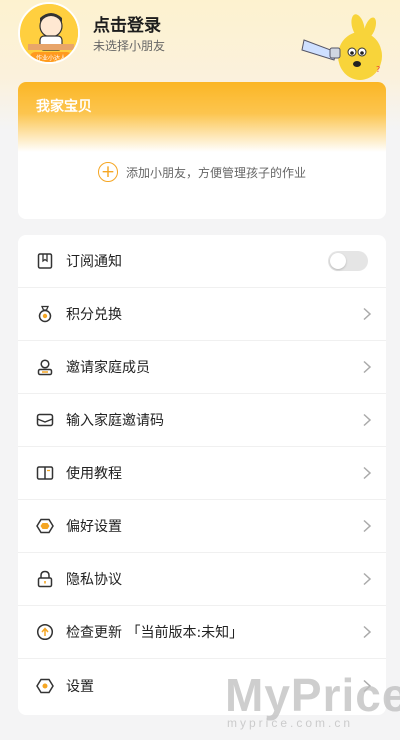 This screenshot has height=740, width=400. What do you see at coordinates (202, 117) in the screenshot?
I see `baby-card-header` at bounding box center [202, 117].